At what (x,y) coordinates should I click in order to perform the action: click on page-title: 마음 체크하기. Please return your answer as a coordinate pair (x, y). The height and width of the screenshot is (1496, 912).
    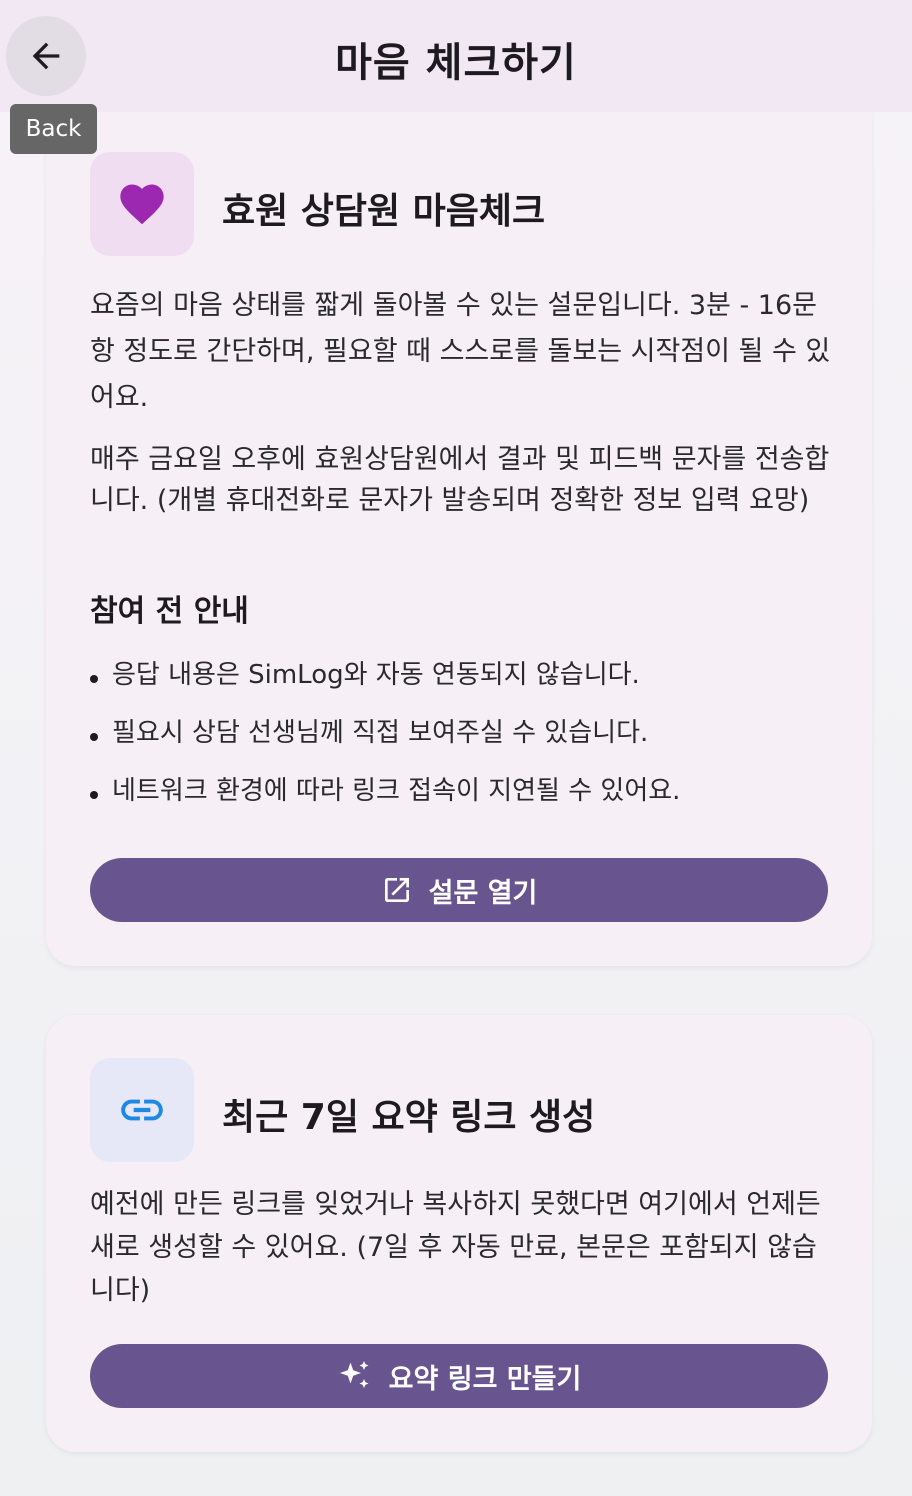
    Looking at the image, I should click on (456, 63).